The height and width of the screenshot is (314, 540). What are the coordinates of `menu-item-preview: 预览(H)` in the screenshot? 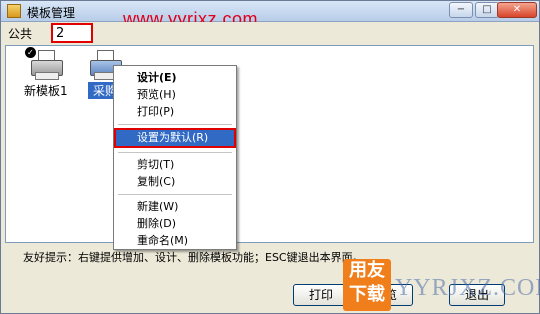 It's located at (175, 95).